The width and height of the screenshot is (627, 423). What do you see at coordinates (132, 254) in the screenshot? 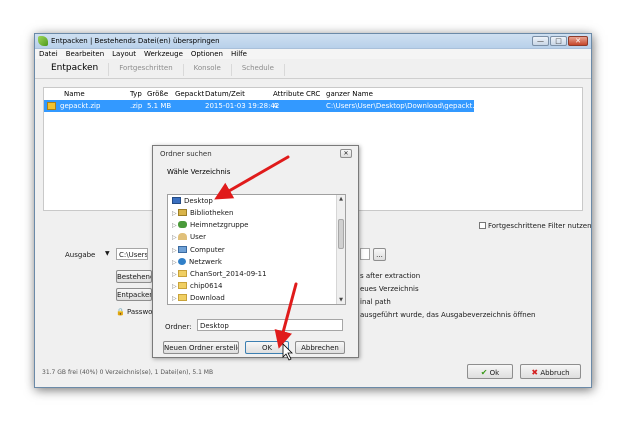
I see `output-path-field: C:\Users\U` at bounding box center [132, 254].